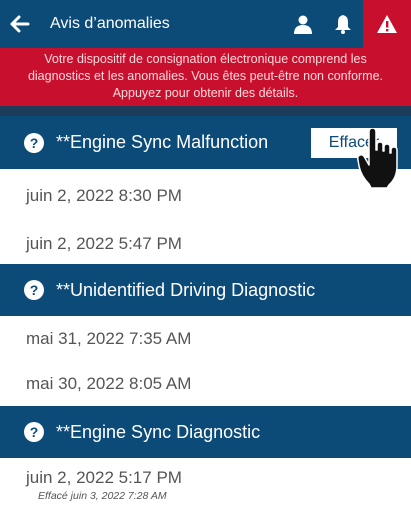  I want to click on section-header-engine-sync-diagnostic: ? **Engine Sync Diagnostic, so click(205, 432).